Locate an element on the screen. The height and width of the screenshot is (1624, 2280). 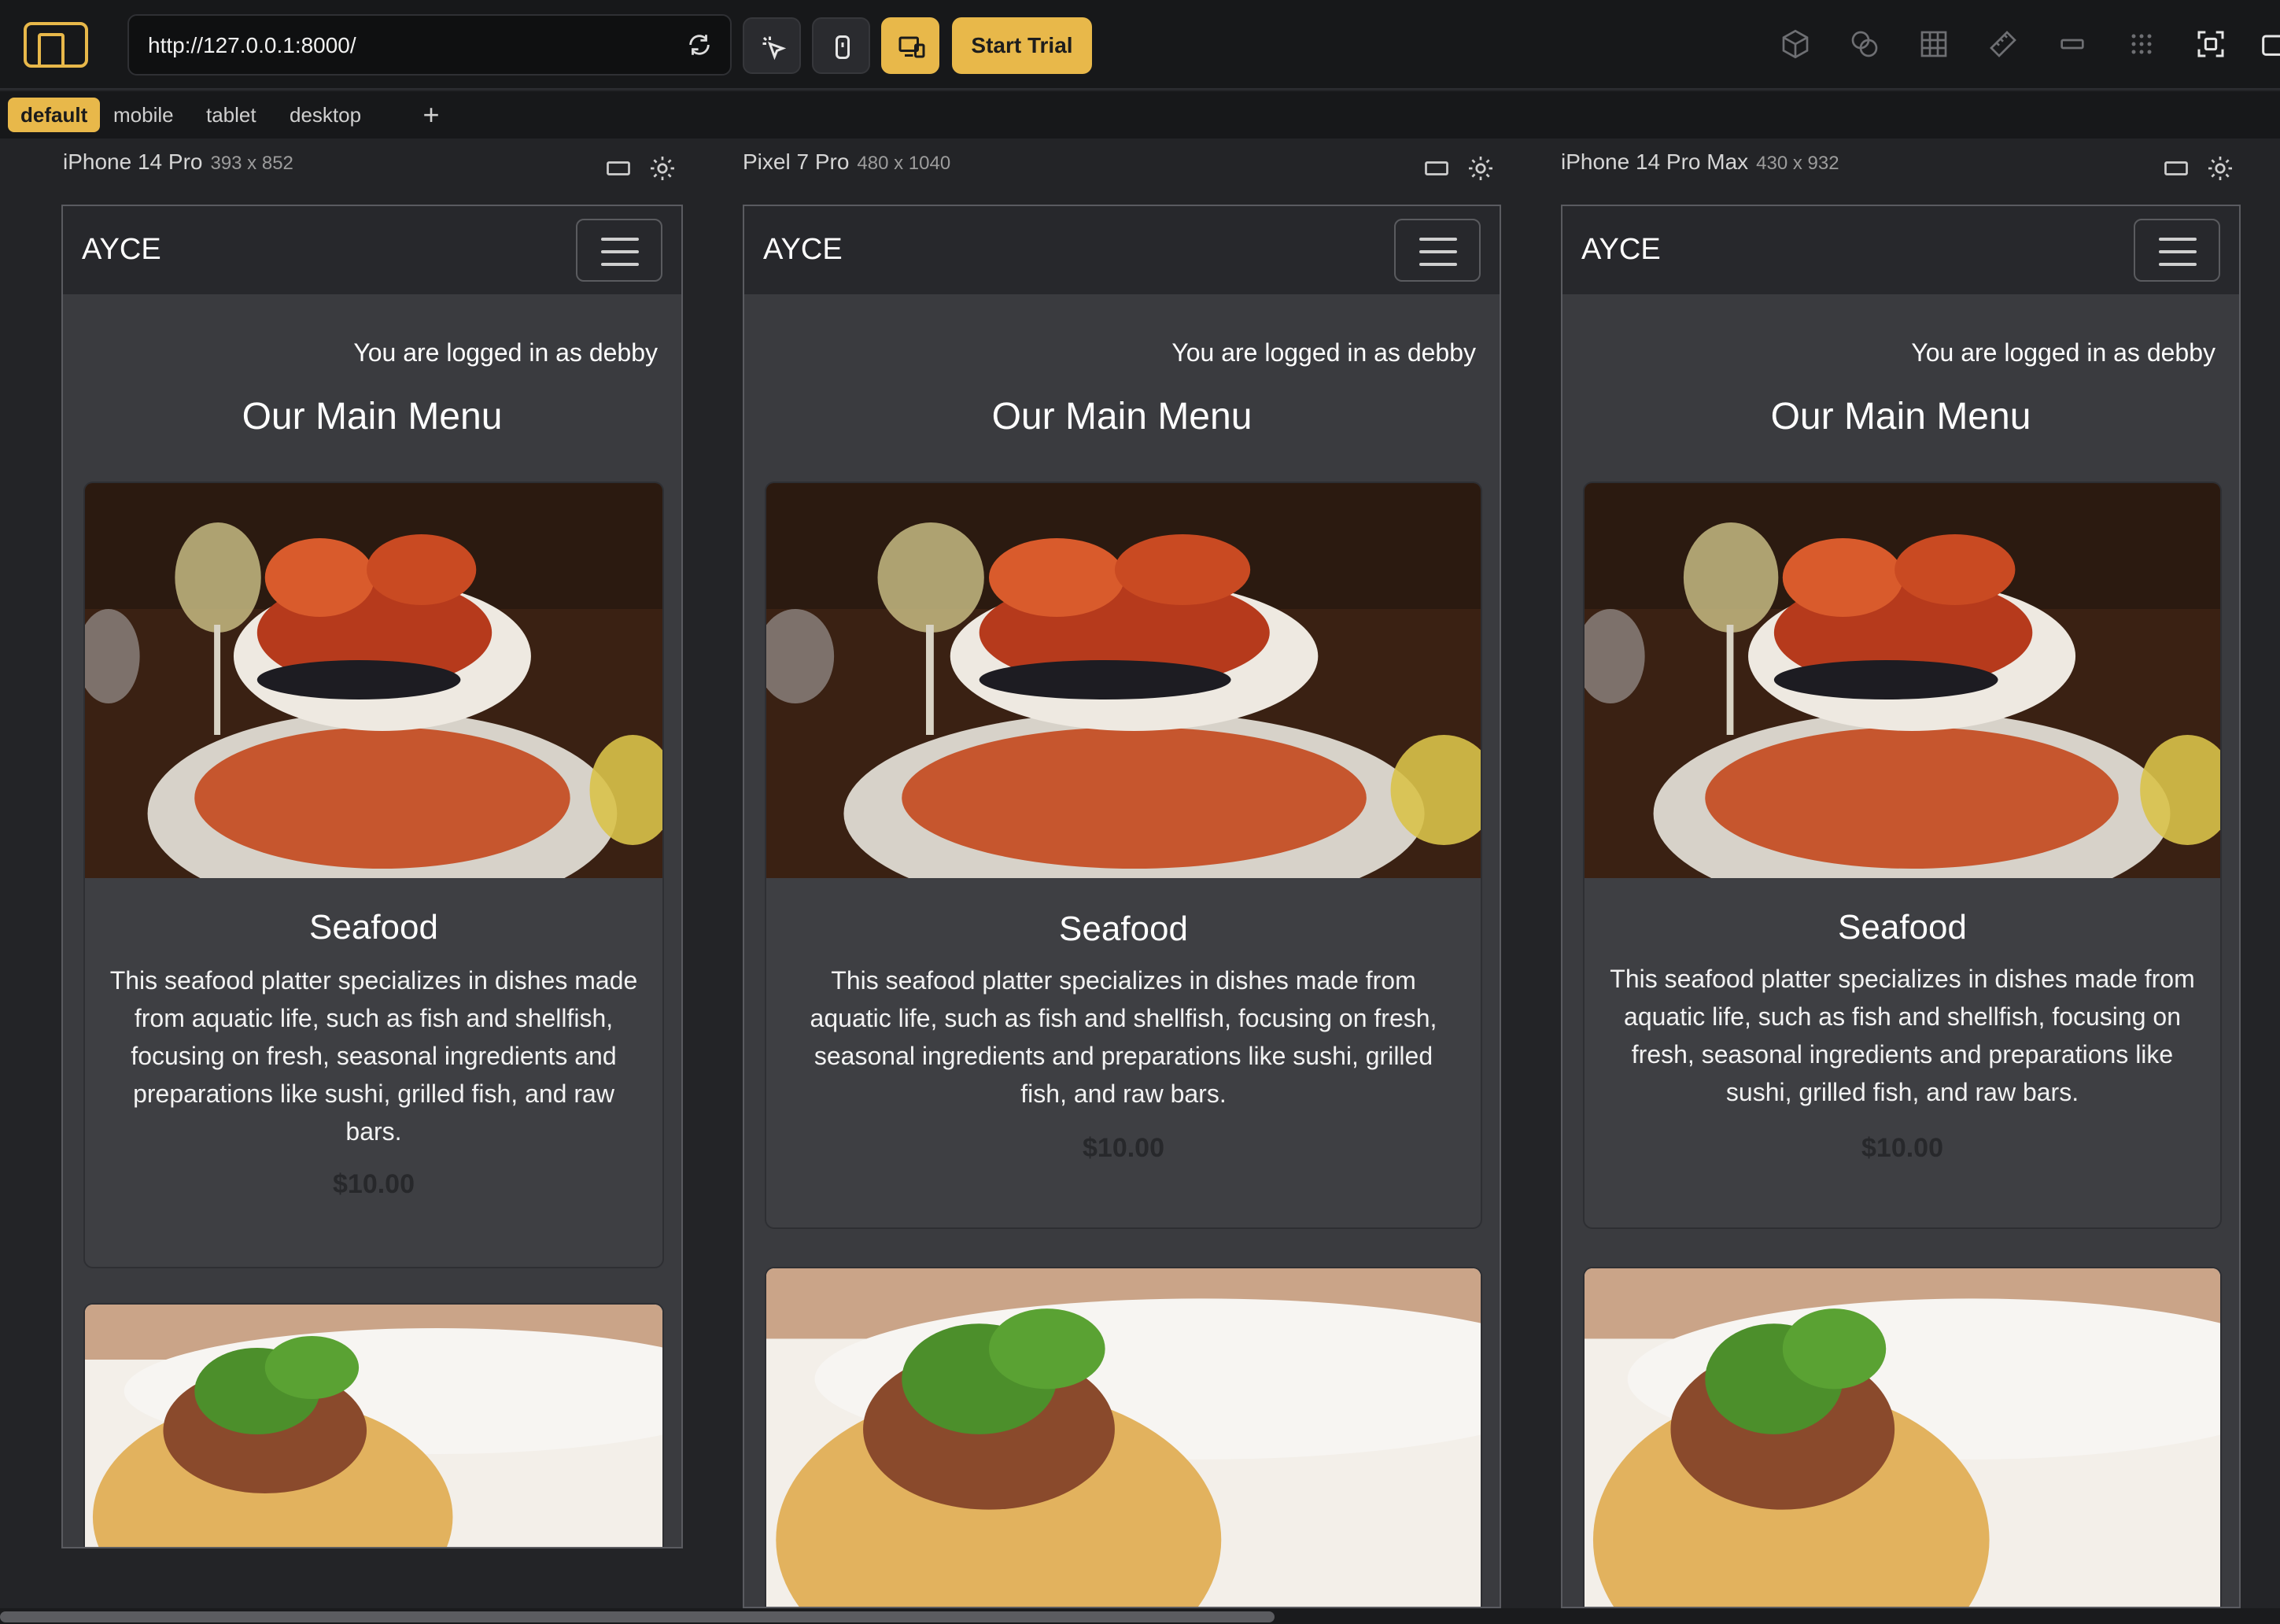
tab-tablet: tablet is located at coordinates (232, 115).